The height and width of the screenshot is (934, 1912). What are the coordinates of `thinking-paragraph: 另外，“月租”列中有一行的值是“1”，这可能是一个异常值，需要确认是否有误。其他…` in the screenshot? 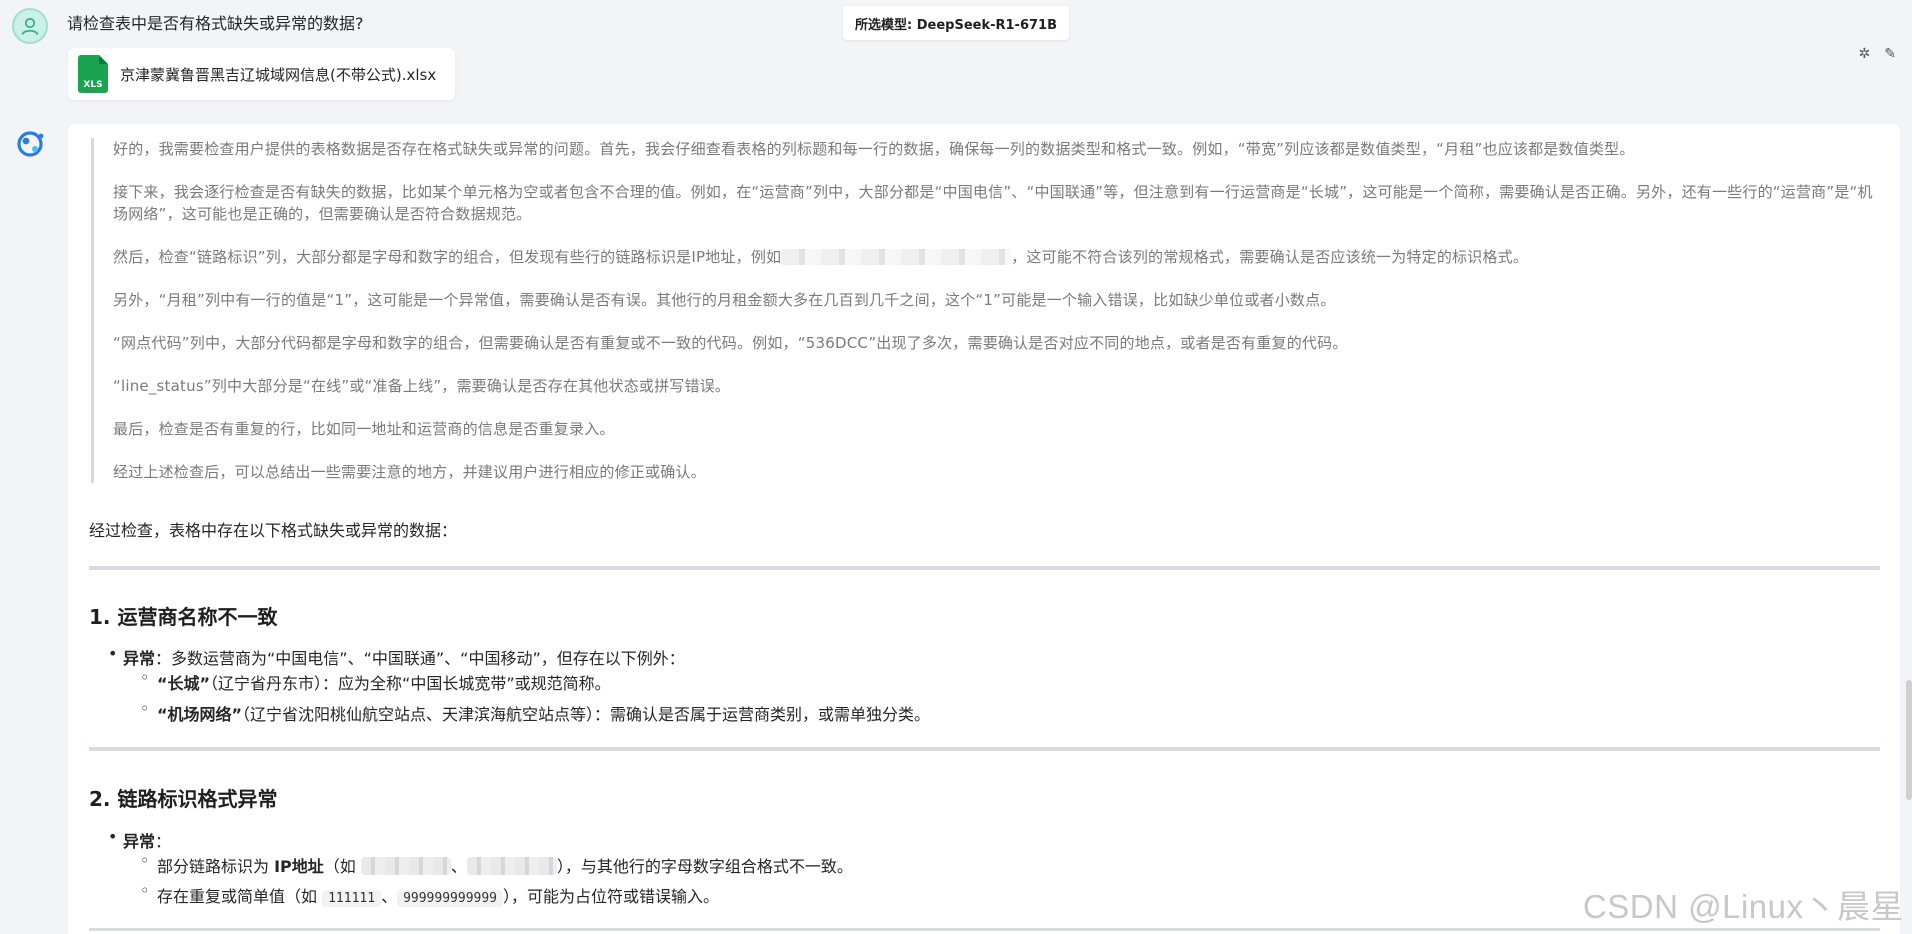 It's located at (724, 300).